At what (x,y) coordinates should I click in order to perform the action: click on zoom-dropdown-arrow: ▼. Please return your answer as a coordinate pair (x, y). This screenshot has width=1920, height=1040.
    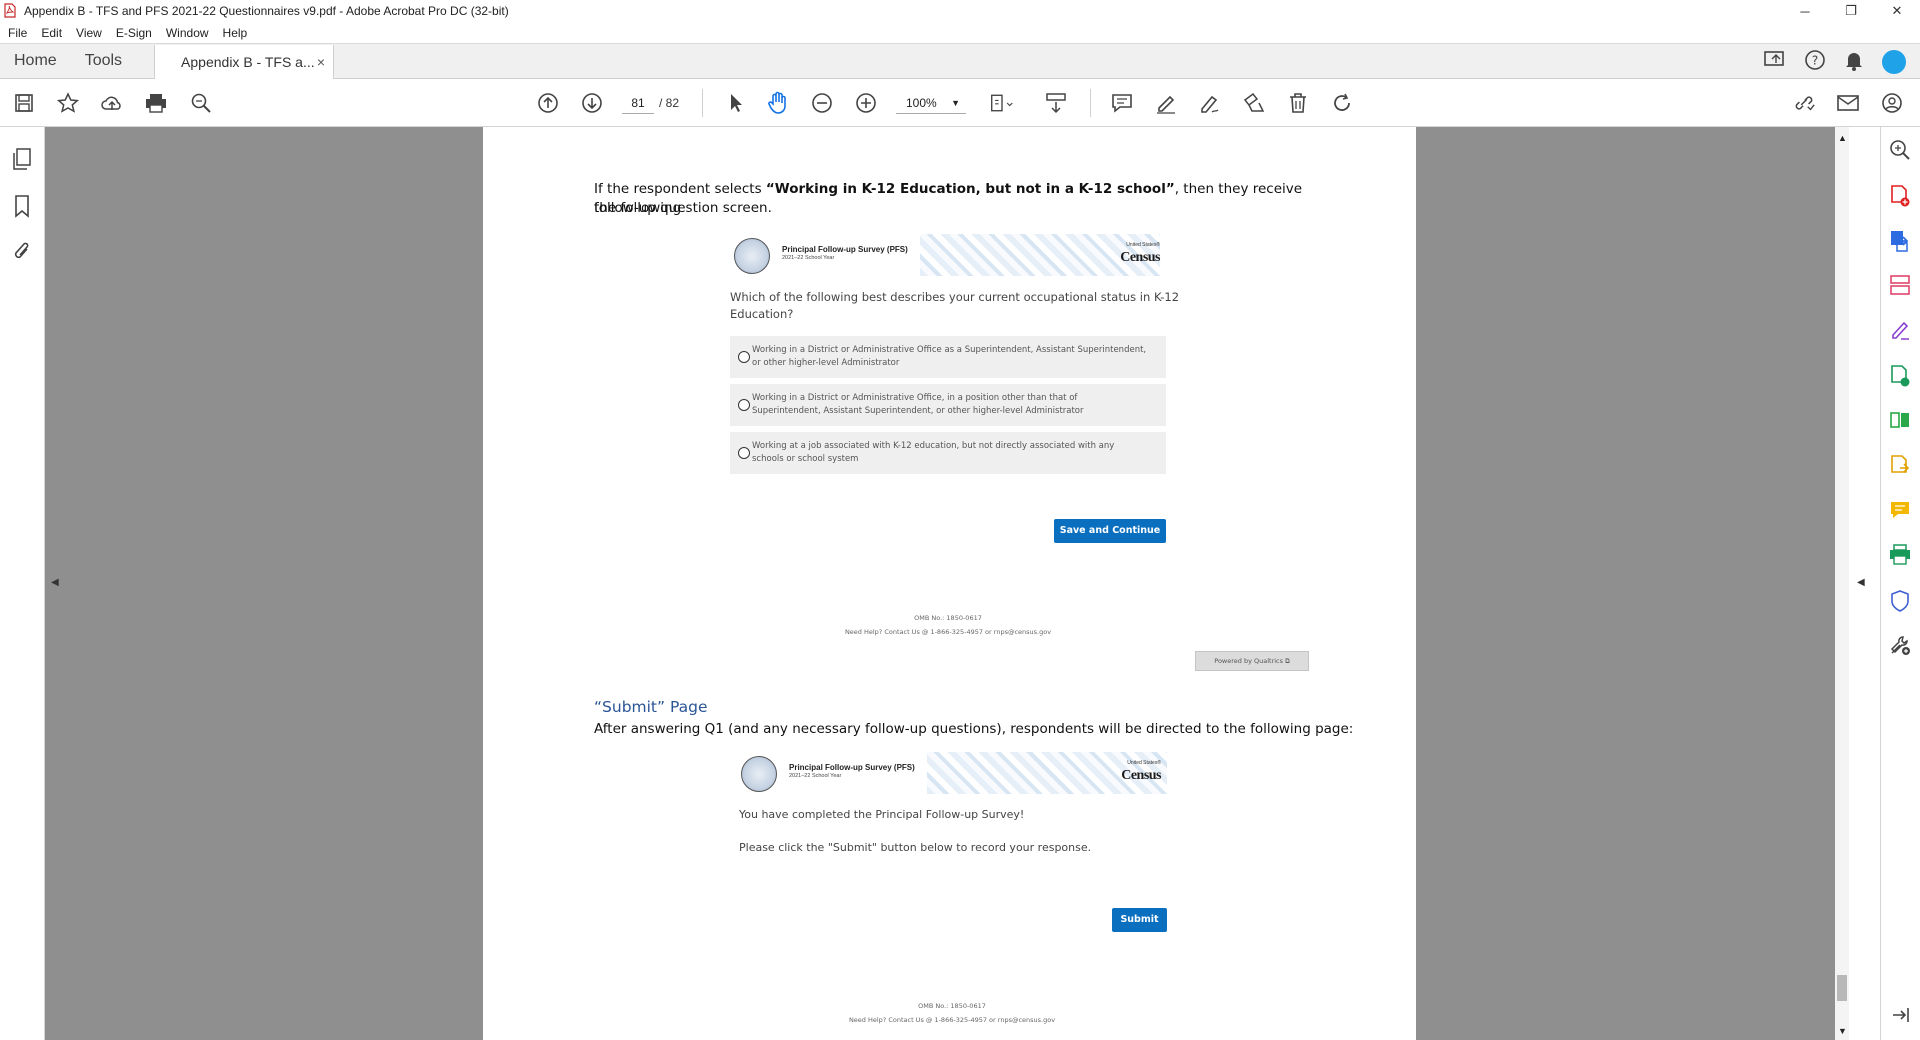
    Looking at the image, I should click on (955, 103).